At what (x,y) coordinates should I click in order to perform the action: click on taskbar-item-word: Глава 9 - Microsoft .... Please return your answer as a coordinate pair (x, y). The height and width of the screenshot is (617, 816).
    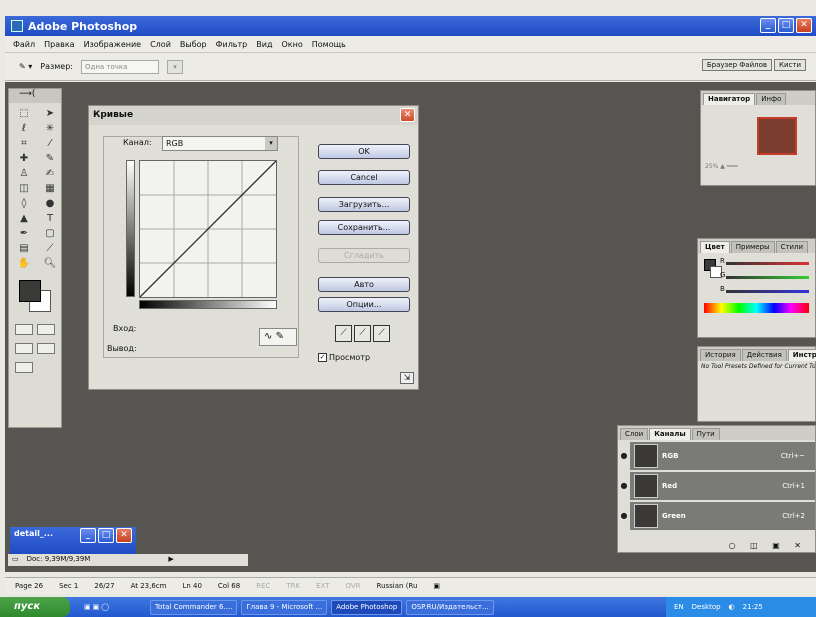
    Looking at the image, I should click on (284, 607).